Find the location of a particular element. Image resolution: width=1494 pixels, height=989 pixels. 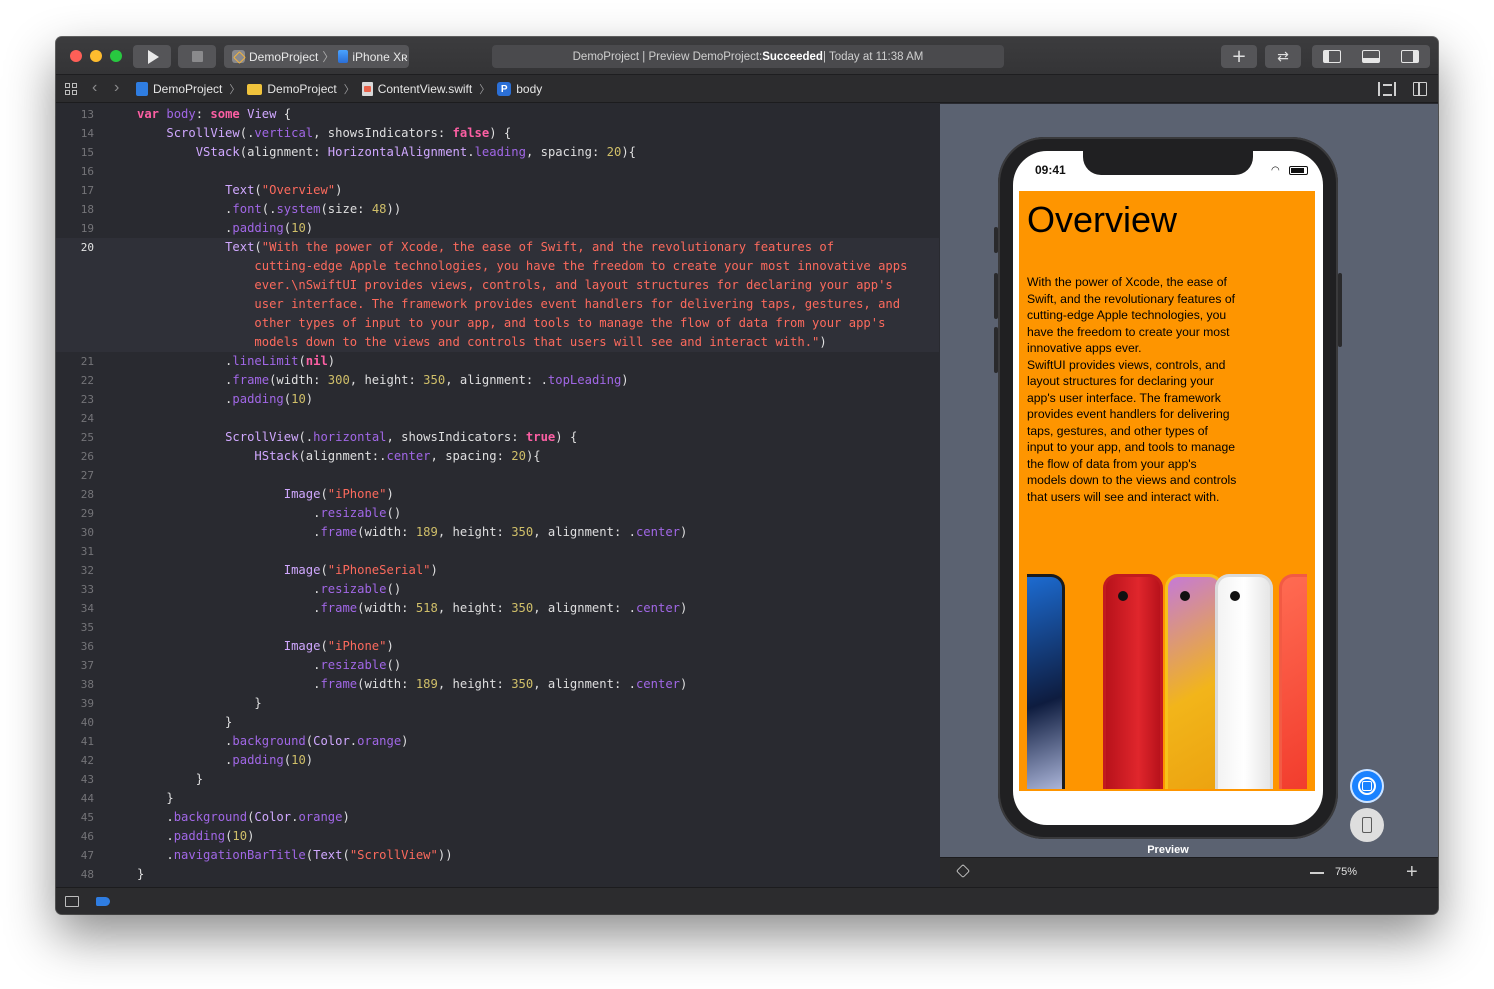

code-text: .resizable() is located at coordinates (269, 589).